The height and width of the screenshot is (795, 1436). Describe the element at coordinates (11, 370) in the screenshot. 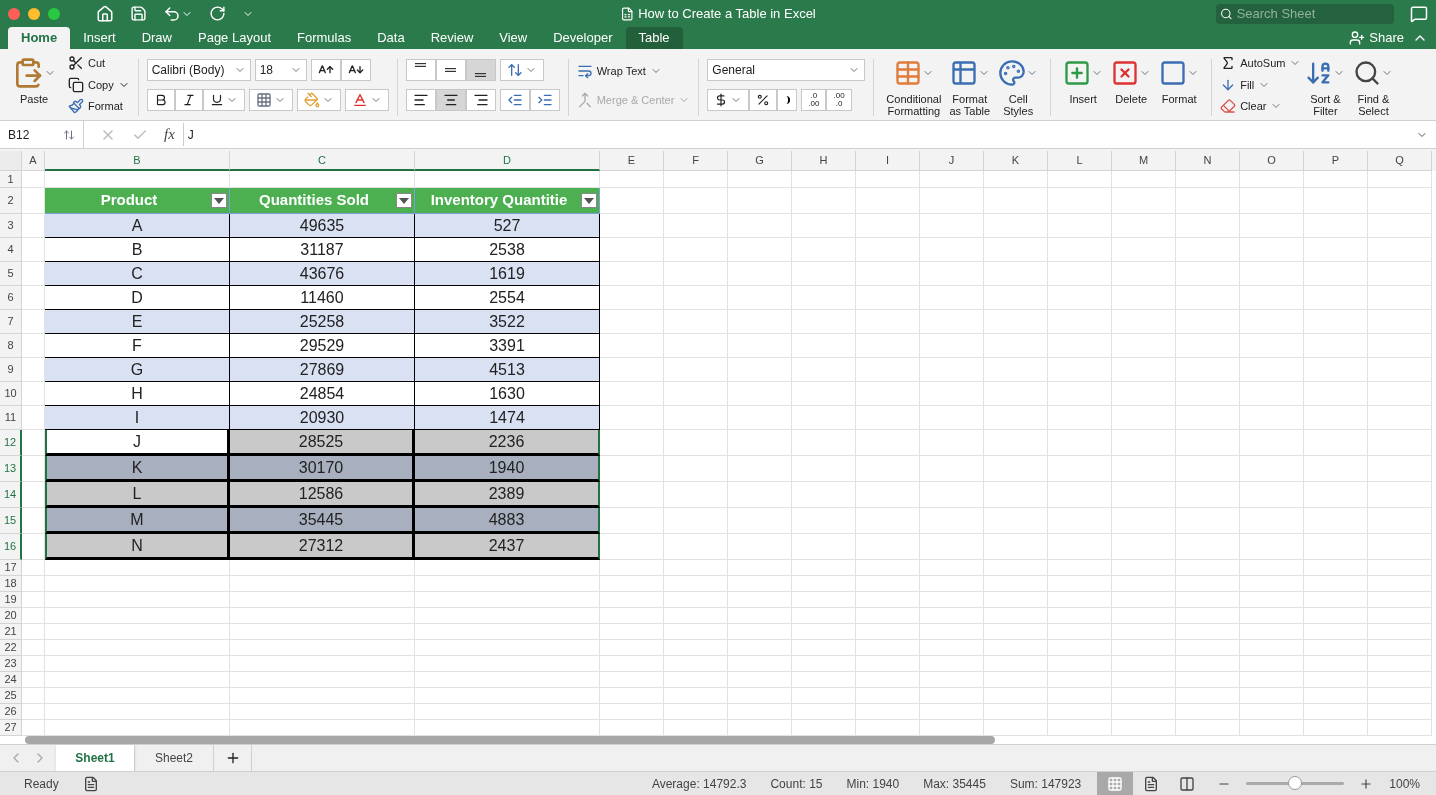

I see `row-header: 9` at that location.